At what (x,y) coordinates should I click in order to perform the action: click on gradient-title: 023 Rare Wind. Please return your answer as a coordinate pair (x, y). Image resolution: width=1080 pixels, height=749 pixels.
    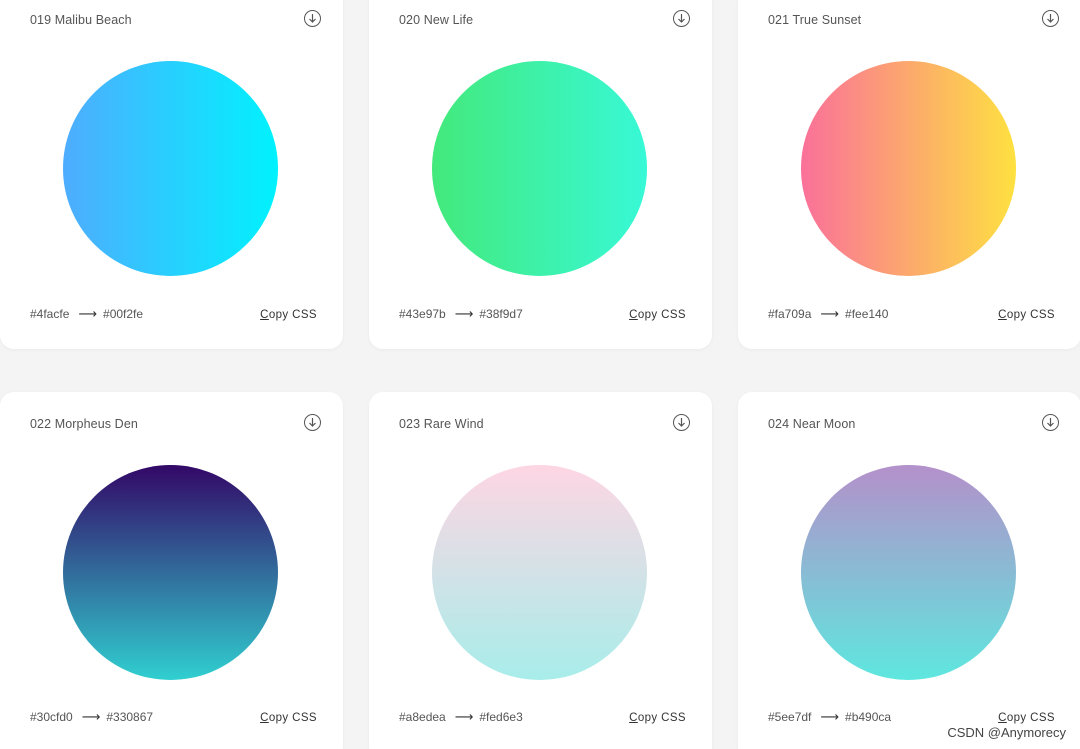
    Looking at the image, I should click on (441, 424).